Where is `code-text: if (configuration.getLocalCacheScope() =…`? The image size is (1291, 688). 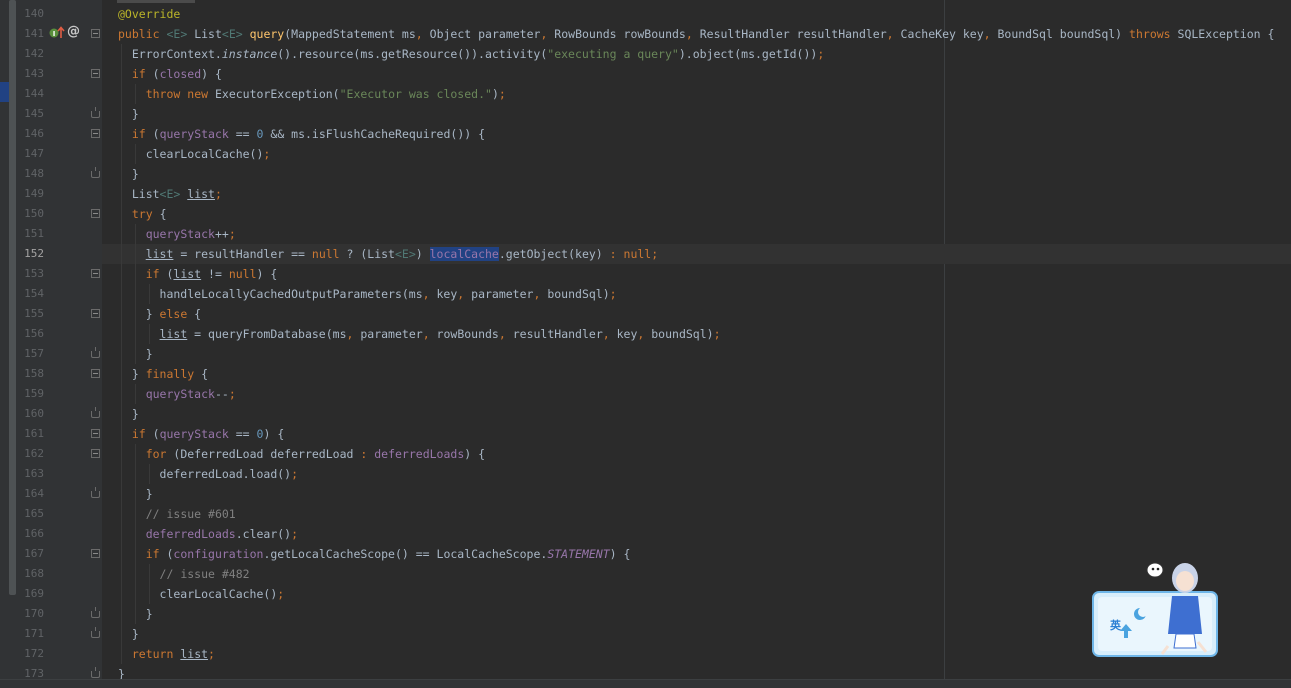 code-text: if (configuration.getLocalCacheScope() =… is located at coordinates (374, 554).